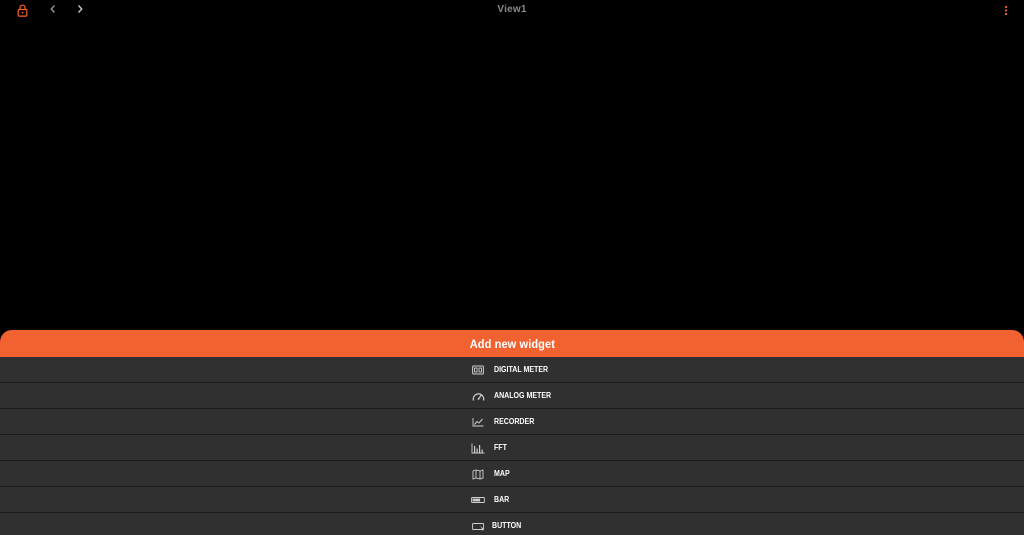 This screenshot has height=535, width=1024. I want to click on widget-item-button: BUTTON, so click(512, 524).